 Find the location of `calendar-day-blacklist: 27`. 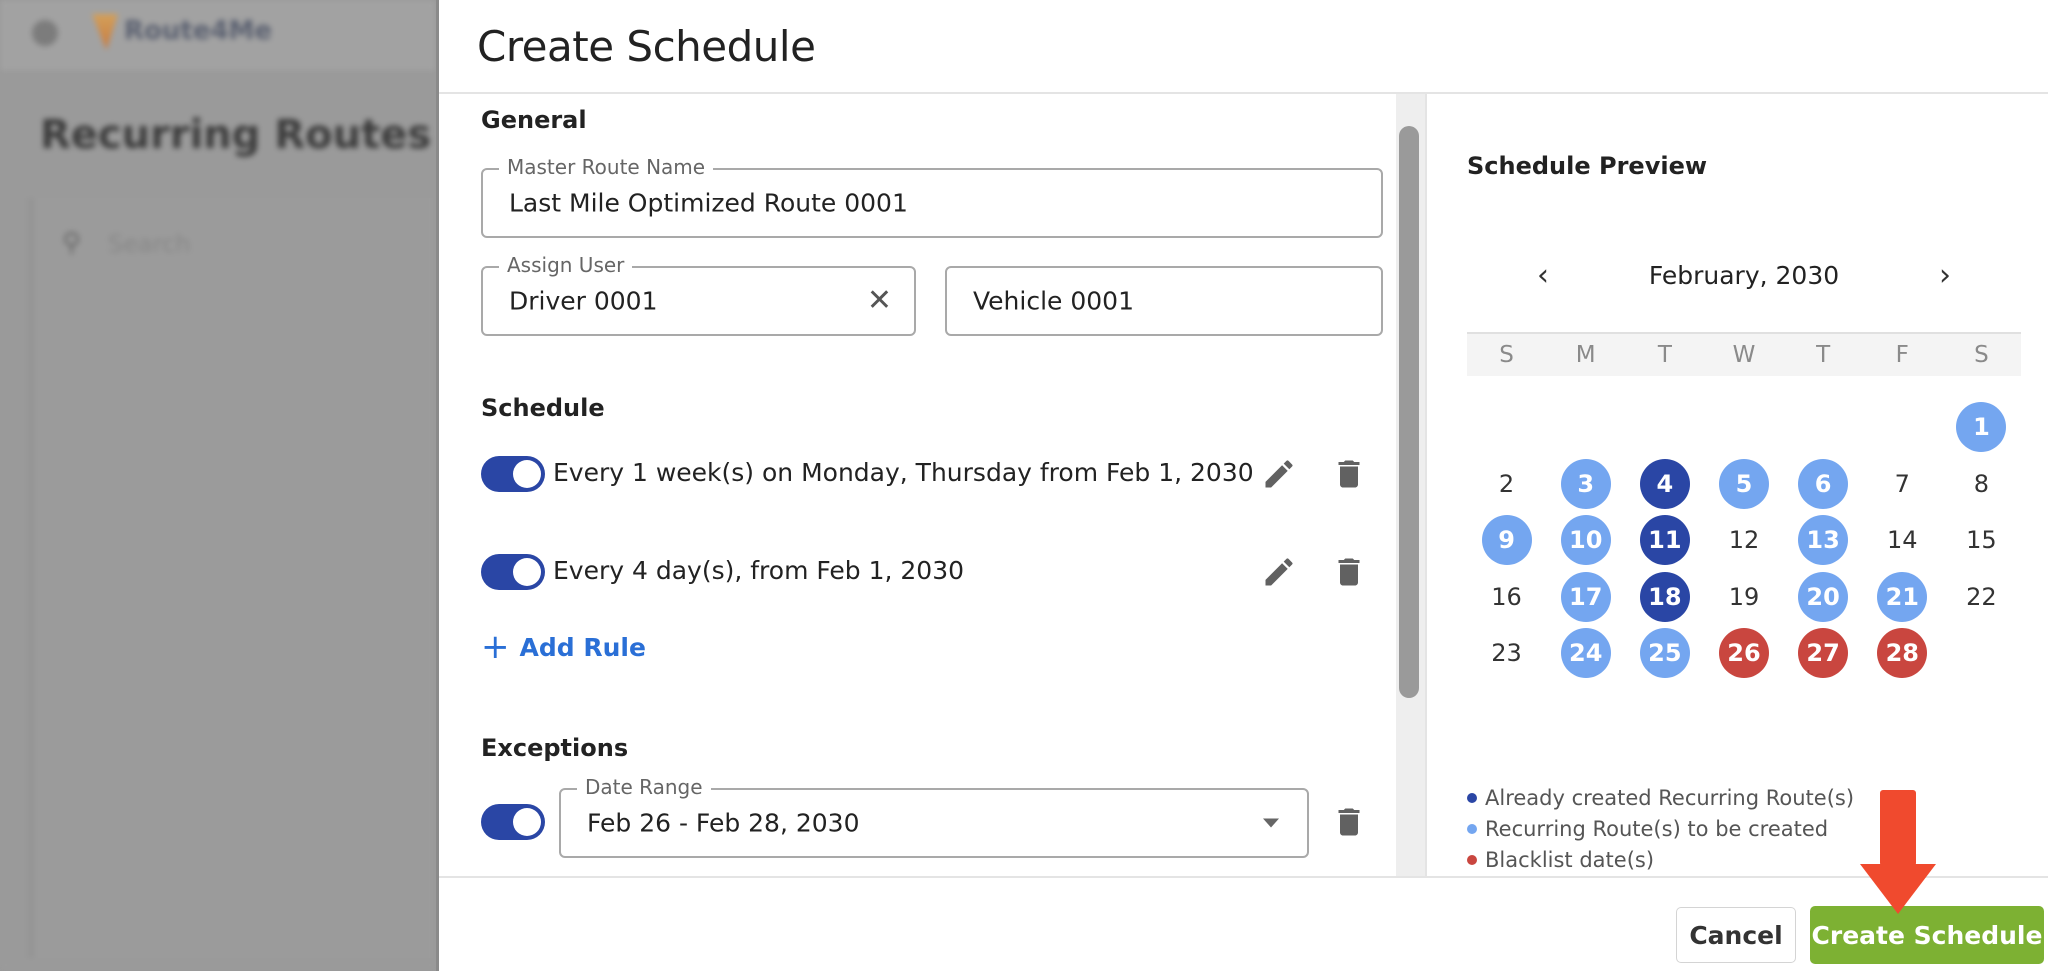

calendar-day-blacklist: 27 is located at coordinates (1823, 653).